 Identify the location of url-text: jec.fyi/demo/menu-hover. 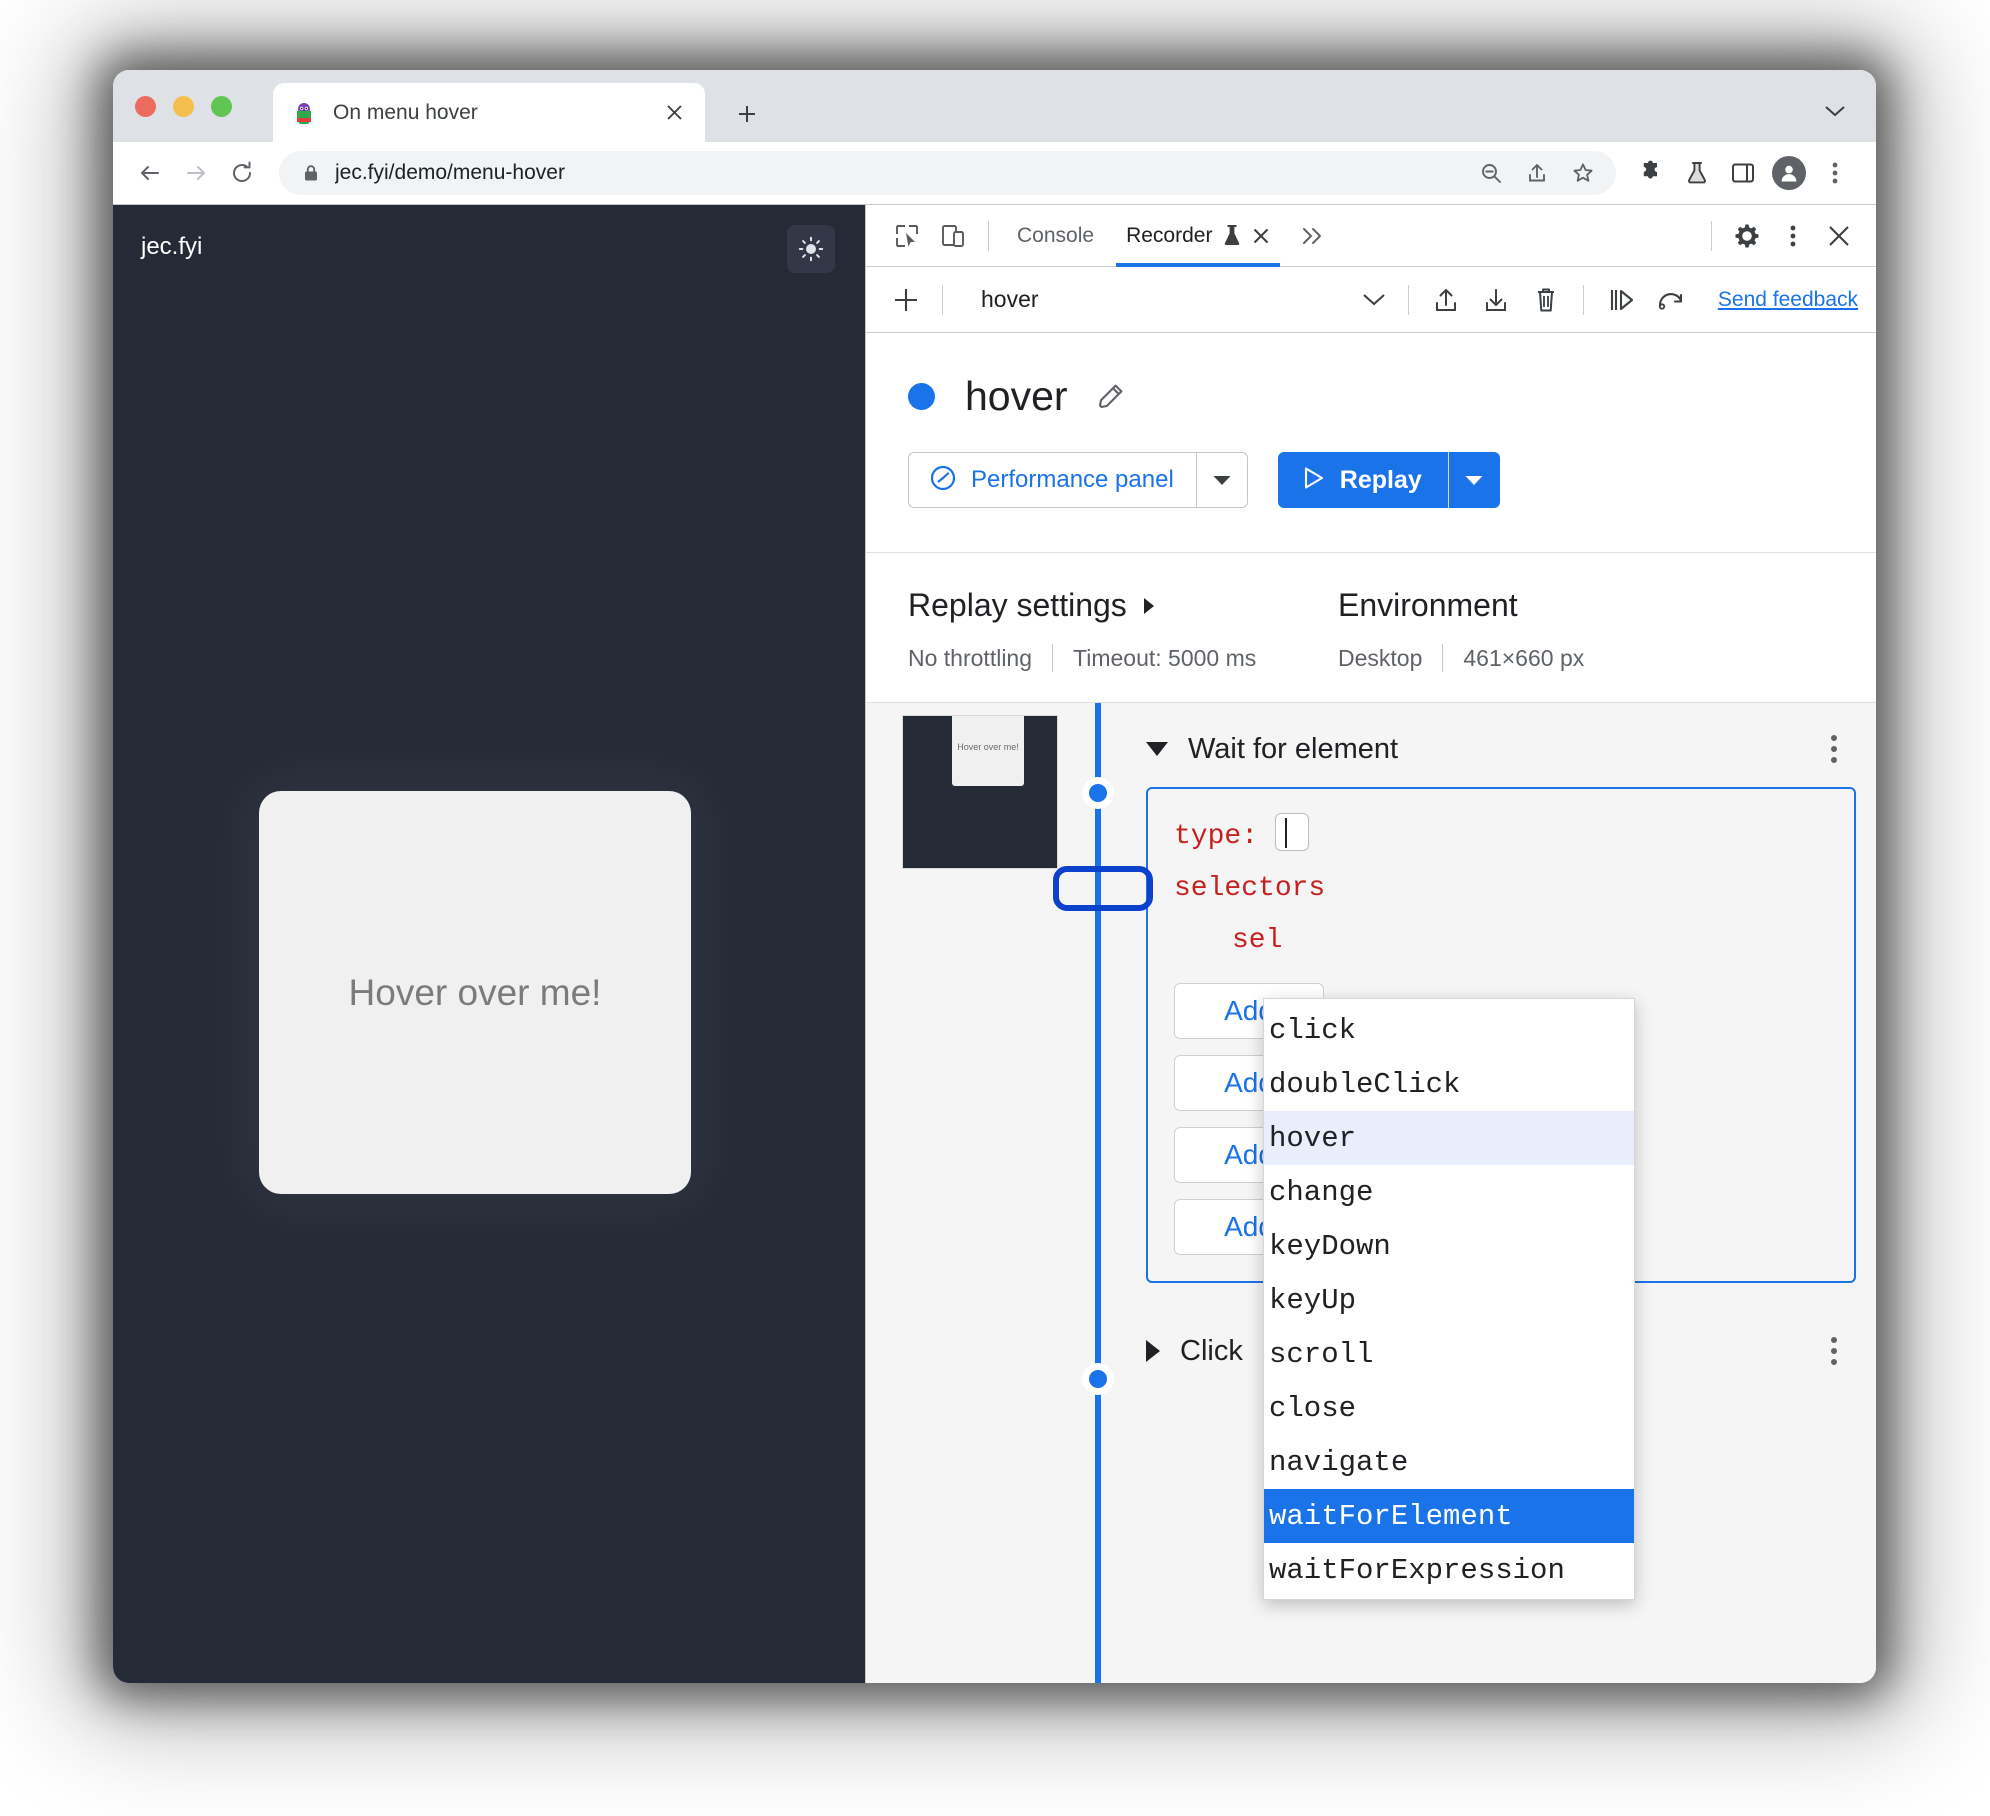
(450, 172).